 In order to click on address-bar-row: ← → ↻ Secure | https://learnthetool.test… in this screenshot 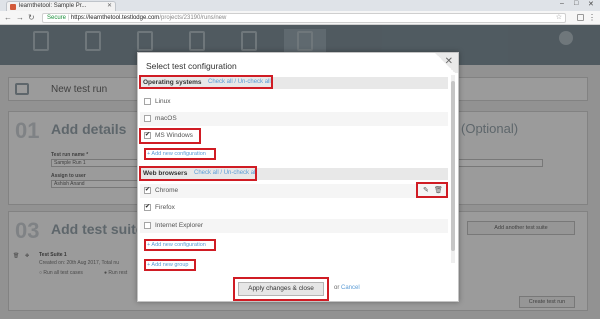, I will do `click(300, 18)`.